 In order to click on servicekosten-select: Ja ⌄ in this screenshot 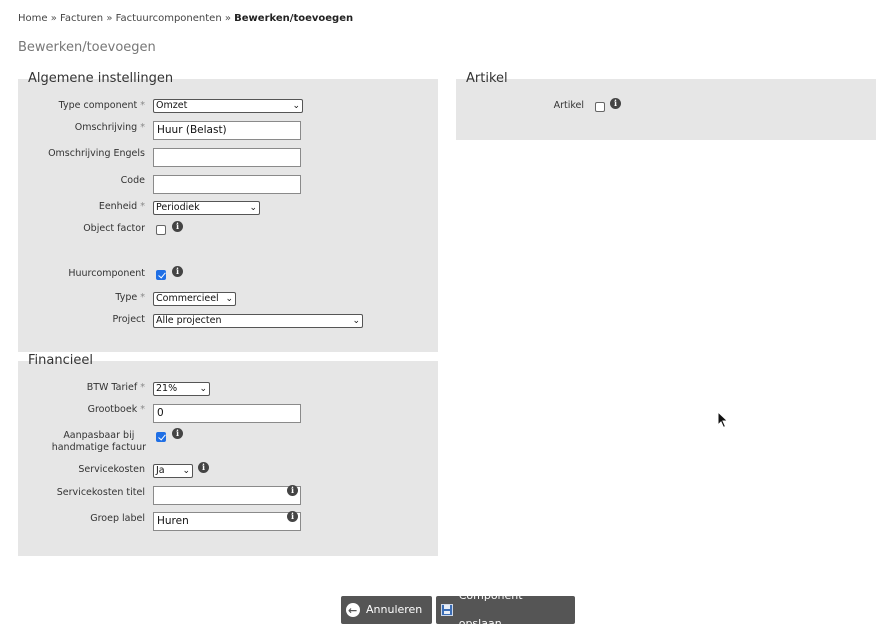, I will do `click(173, 471)`.